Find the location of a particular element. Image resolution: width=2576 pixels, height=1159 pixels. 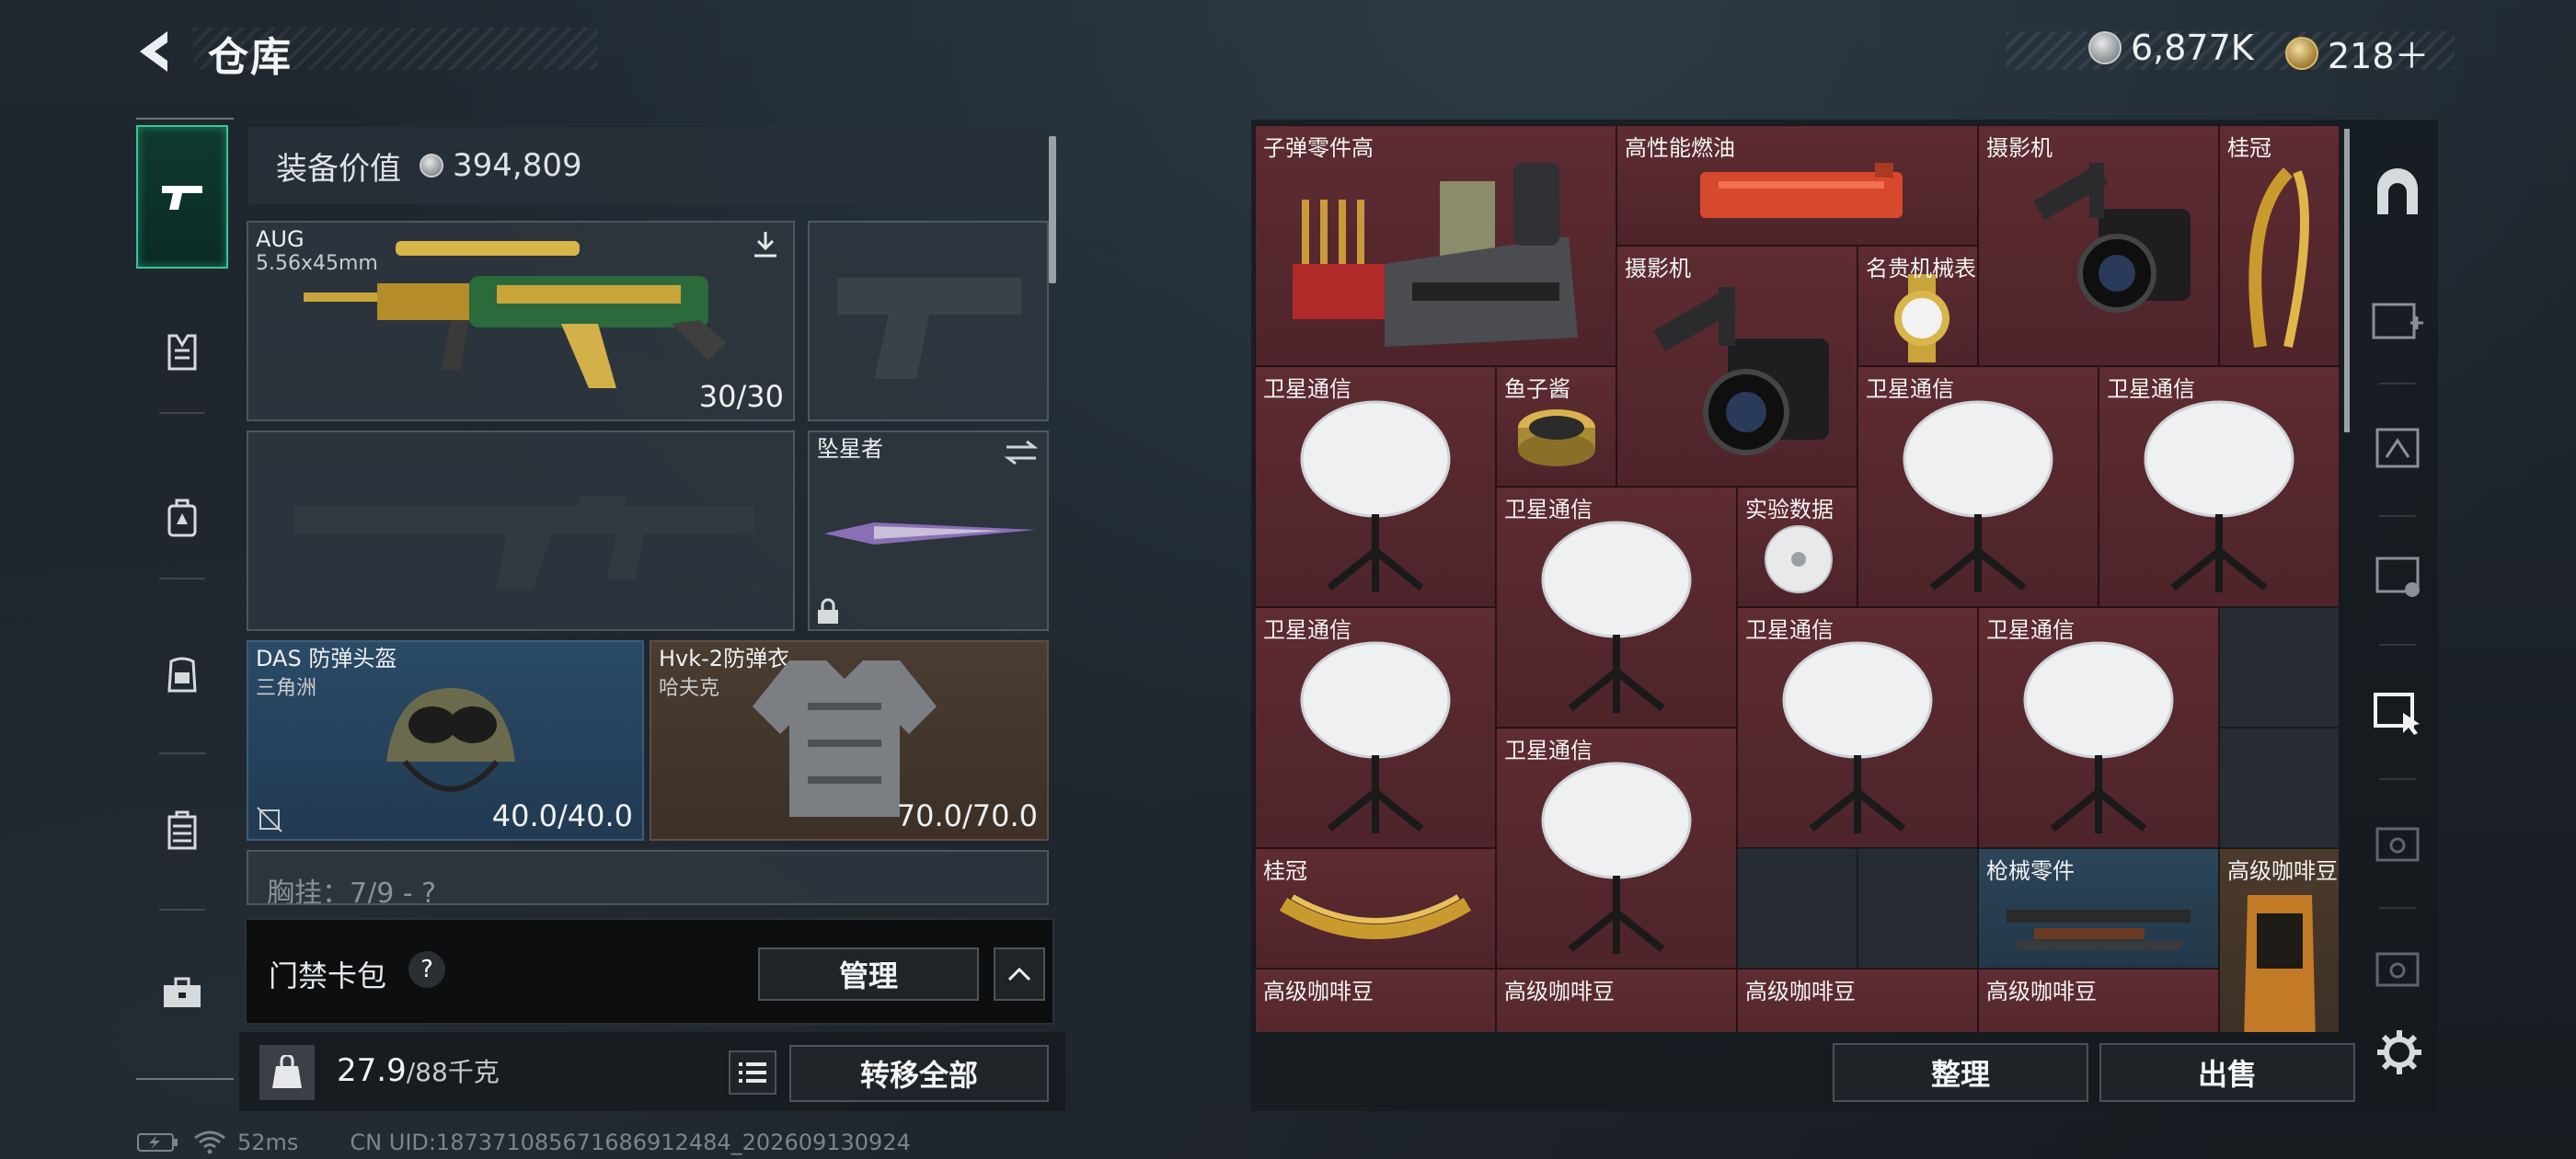

transfer-all-button: 转移全部 is located at coordinates (919, 1073).